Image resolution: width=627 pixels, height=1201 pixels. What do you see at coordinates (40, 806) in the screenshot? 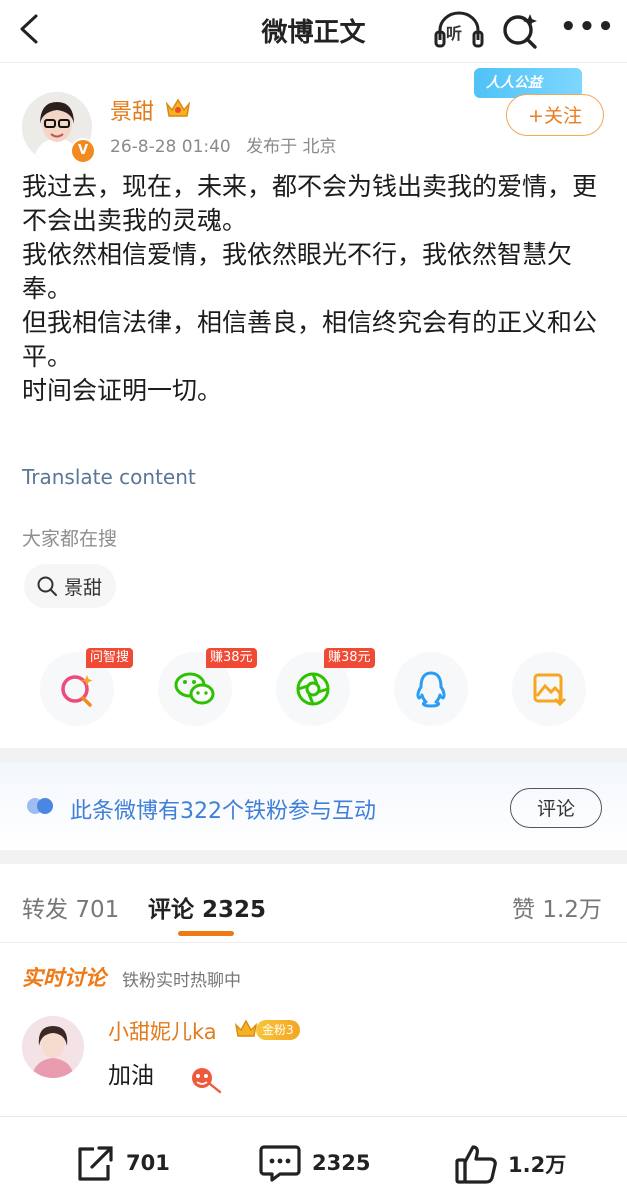
I see `fans-icon` at bounding box center [40, 806].